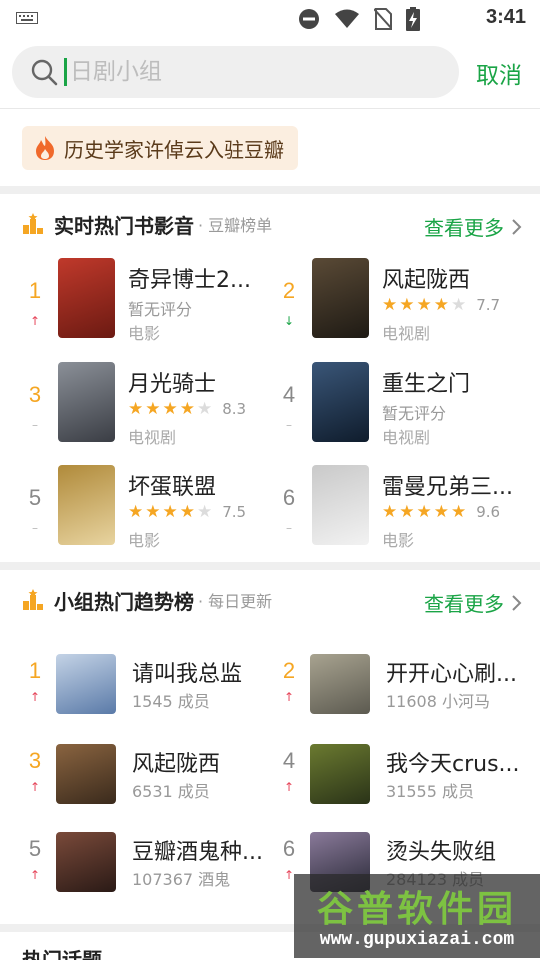 The image size is (540, 960). What do you see at coordinates (235, 601) in the screenshot?
I see `section-subtitle: · 每日更新` at bounding box center [235, 601].